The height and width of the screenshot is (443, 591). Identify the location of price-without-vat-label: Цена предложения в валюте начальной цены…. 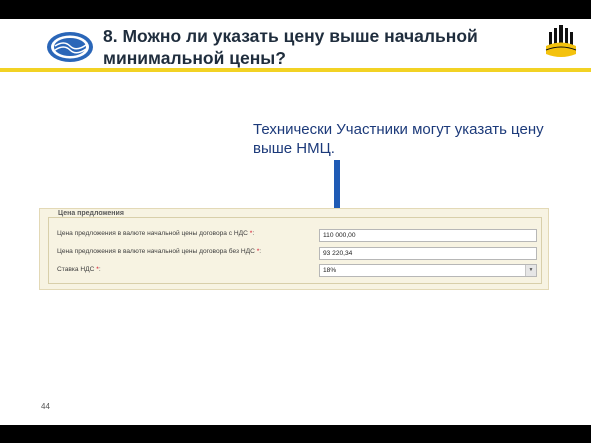
(159, 251).